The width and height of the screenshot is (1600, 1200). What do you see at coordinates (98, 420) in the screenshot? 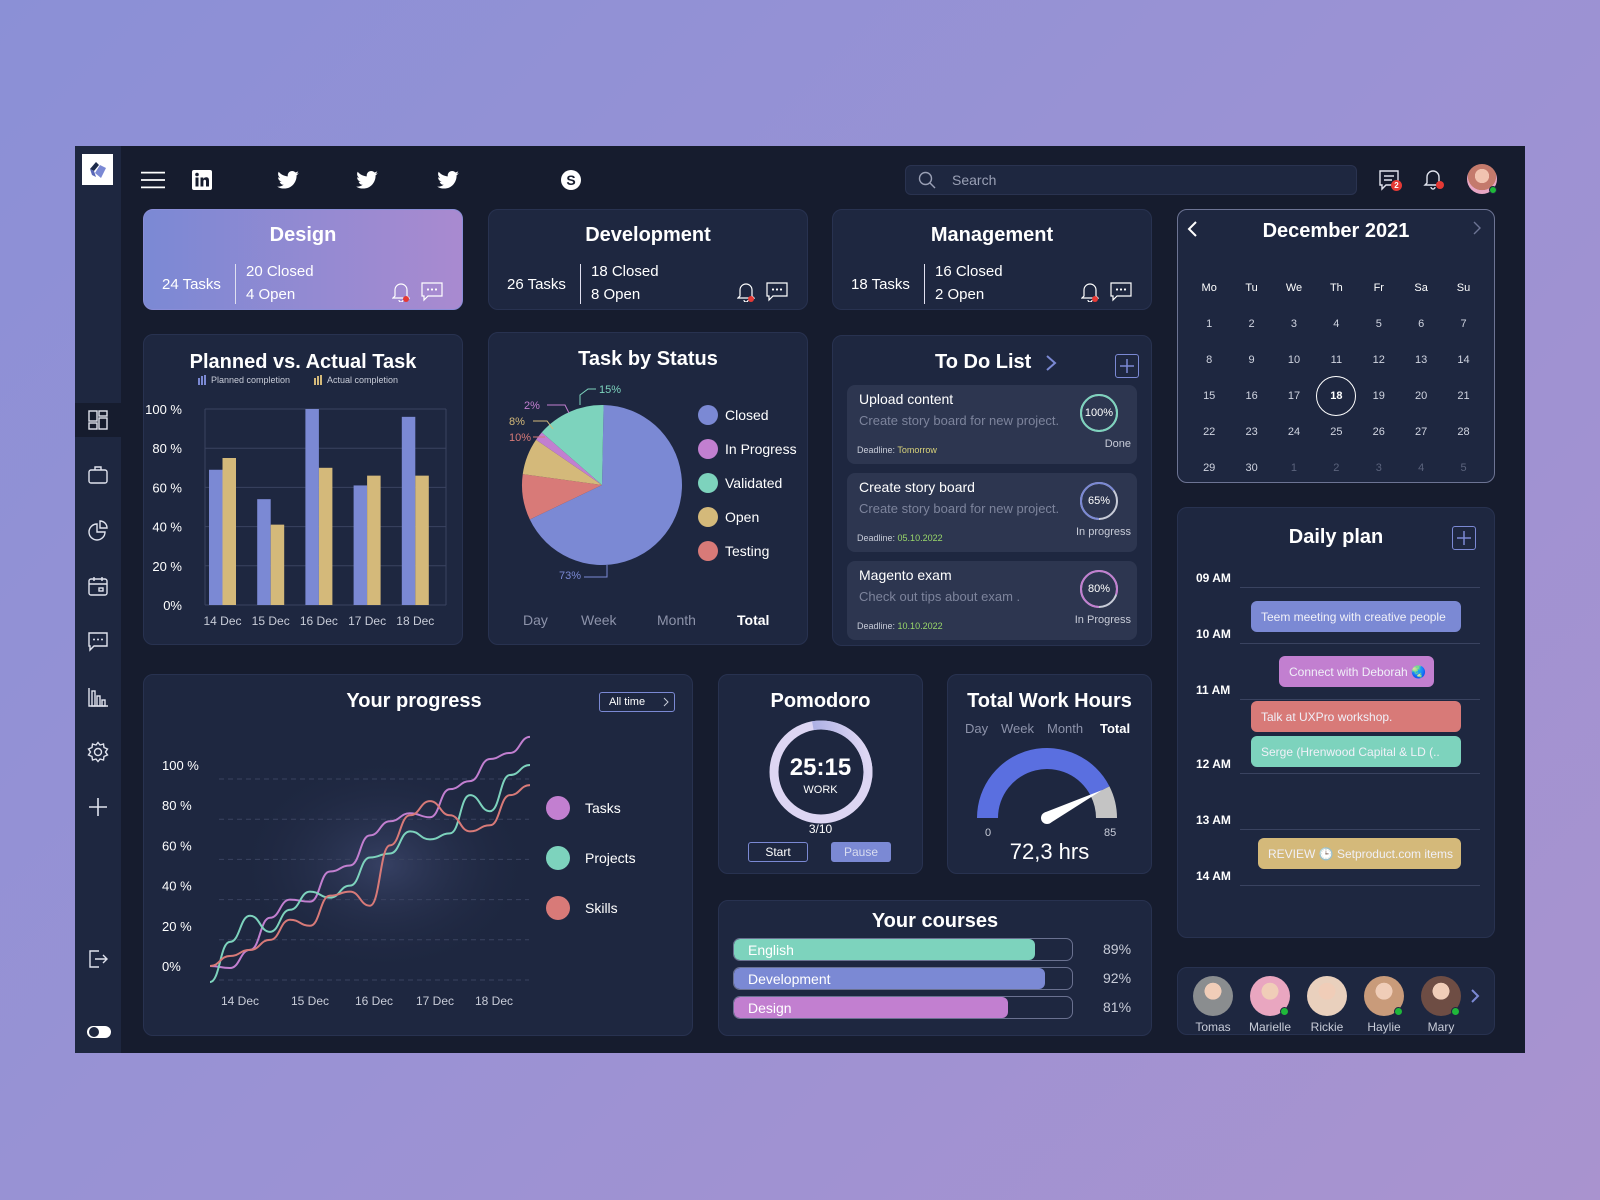
I see `sidebar-item-dashboard` at bounding box center [98, 420].